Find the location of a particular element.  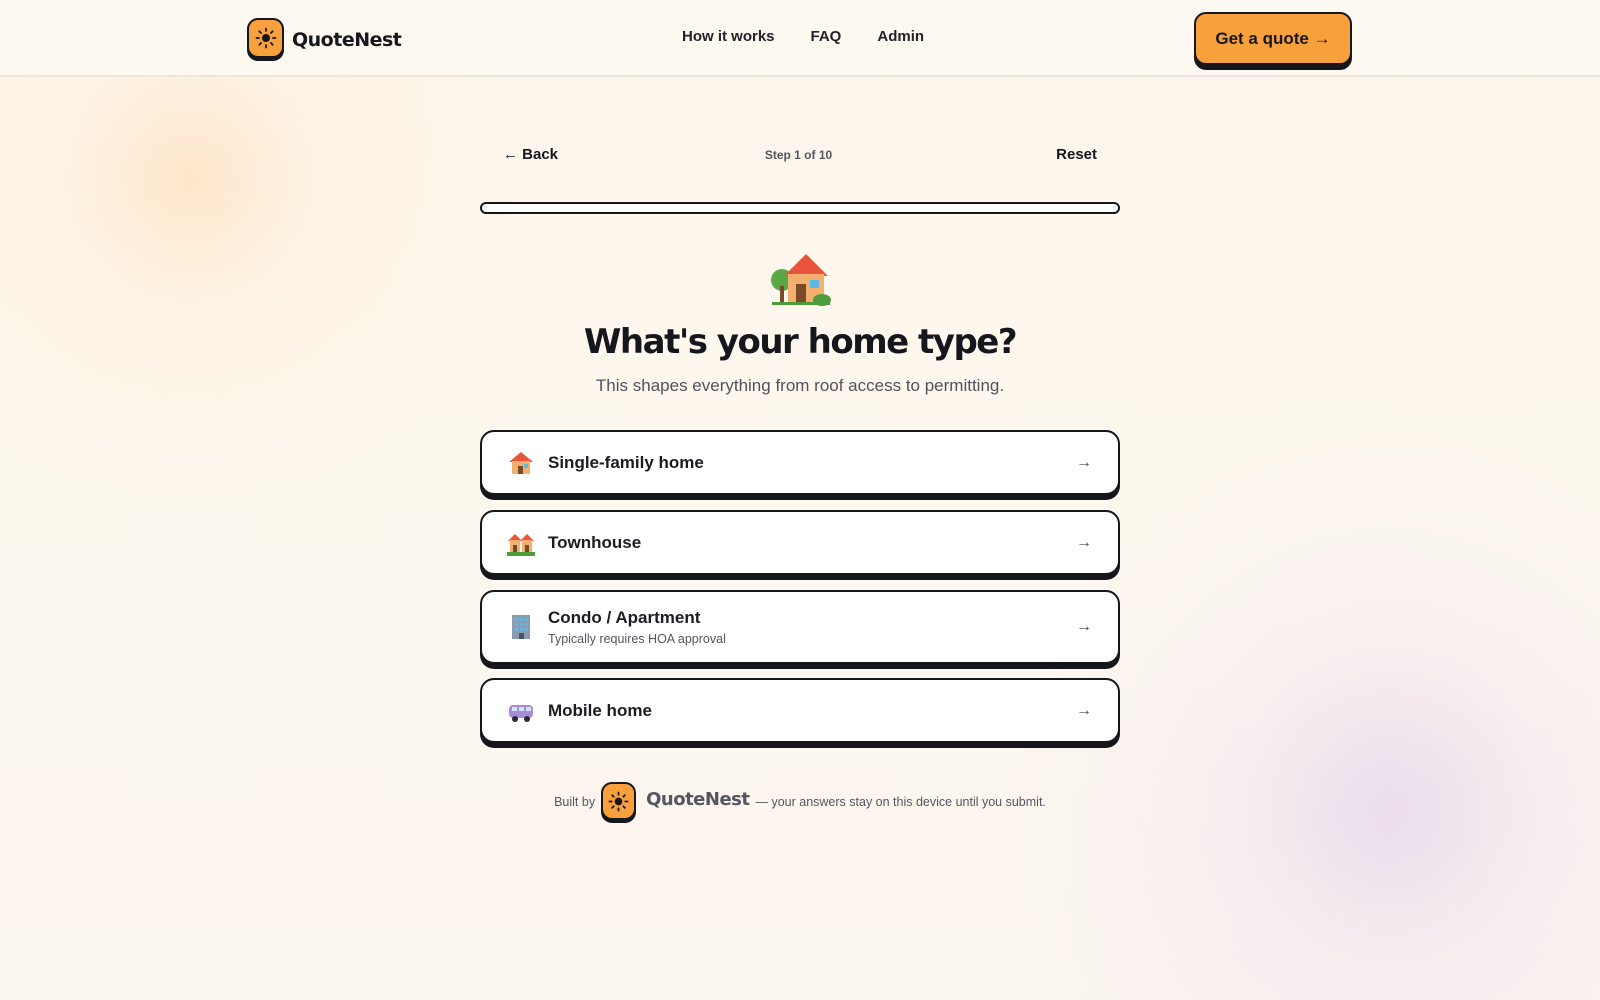

nav-how-it-works: How it works is located at coordinates (728, 36).